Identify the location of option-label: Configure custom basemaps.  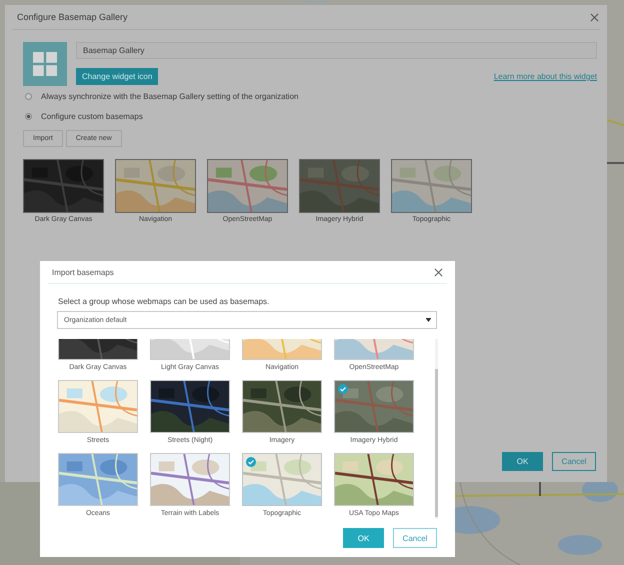
(92, 116).